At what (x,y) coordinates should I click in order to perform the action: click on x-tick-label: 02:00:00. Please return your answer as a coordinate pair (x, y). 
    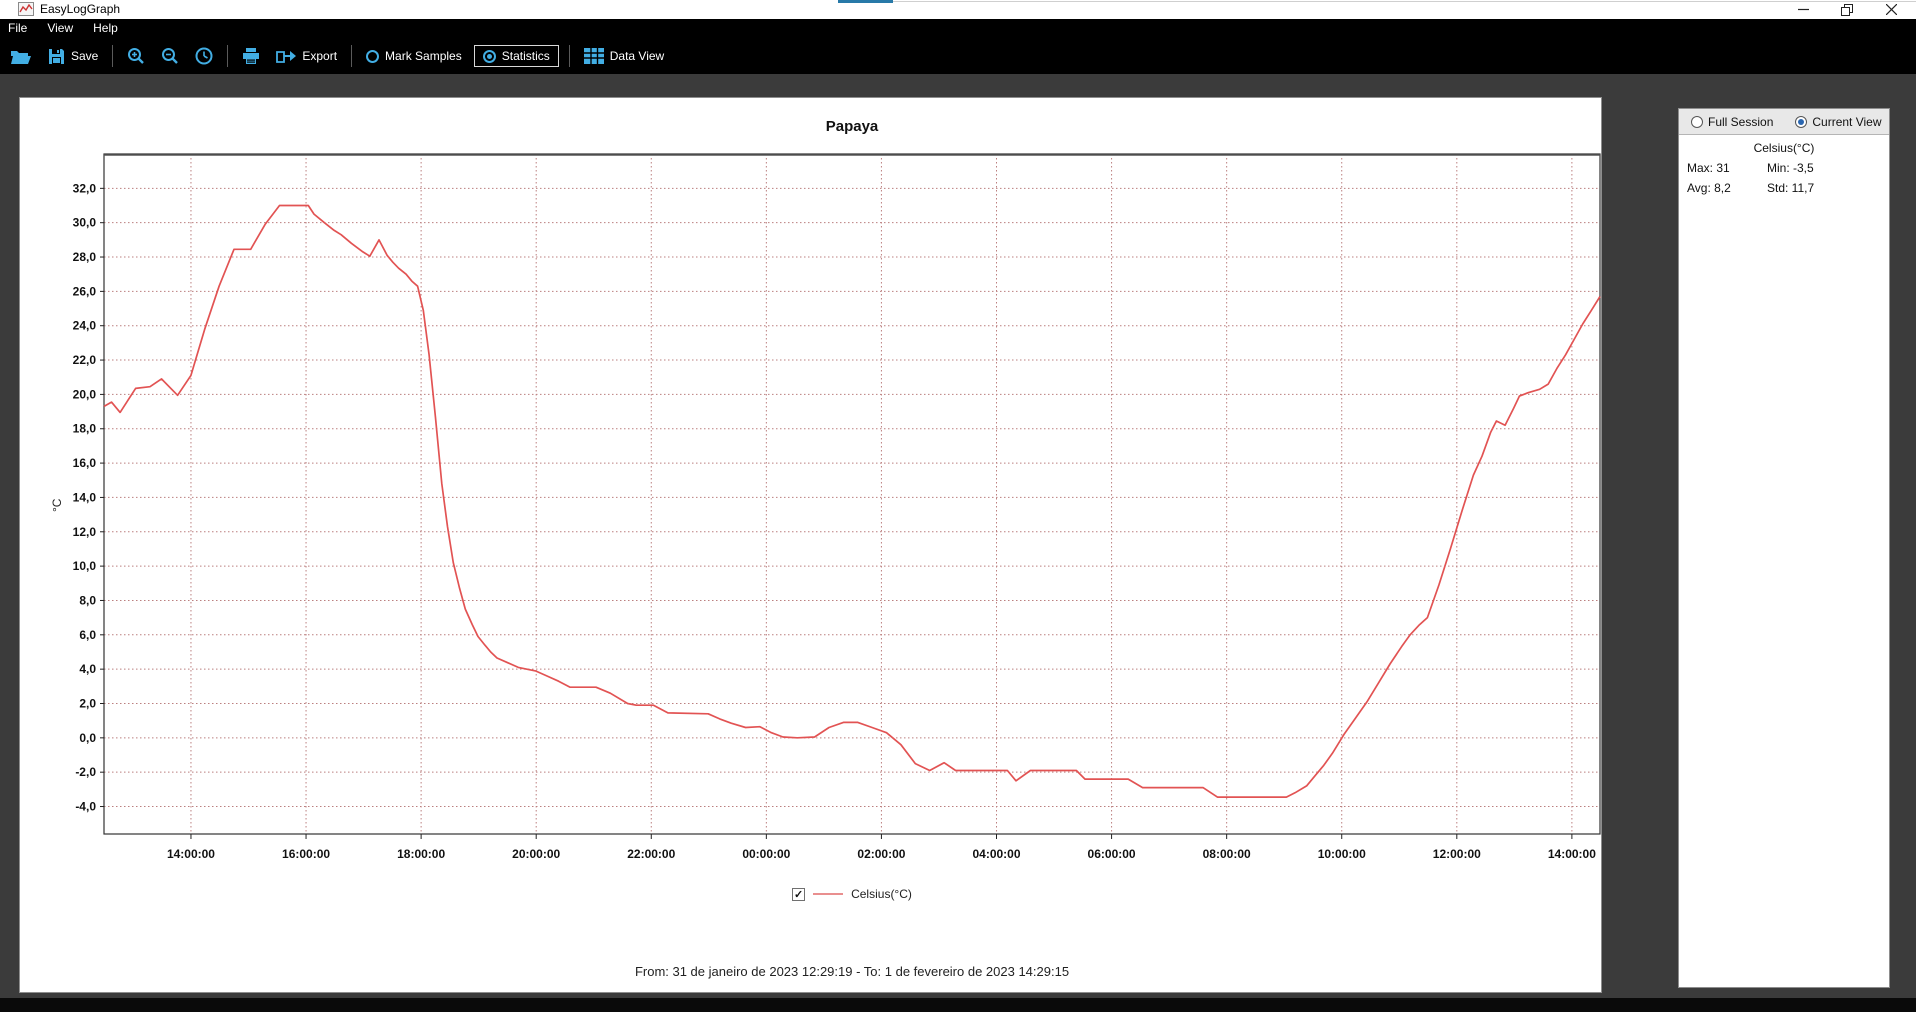
    Looking at the image, I should click on (881, 854).